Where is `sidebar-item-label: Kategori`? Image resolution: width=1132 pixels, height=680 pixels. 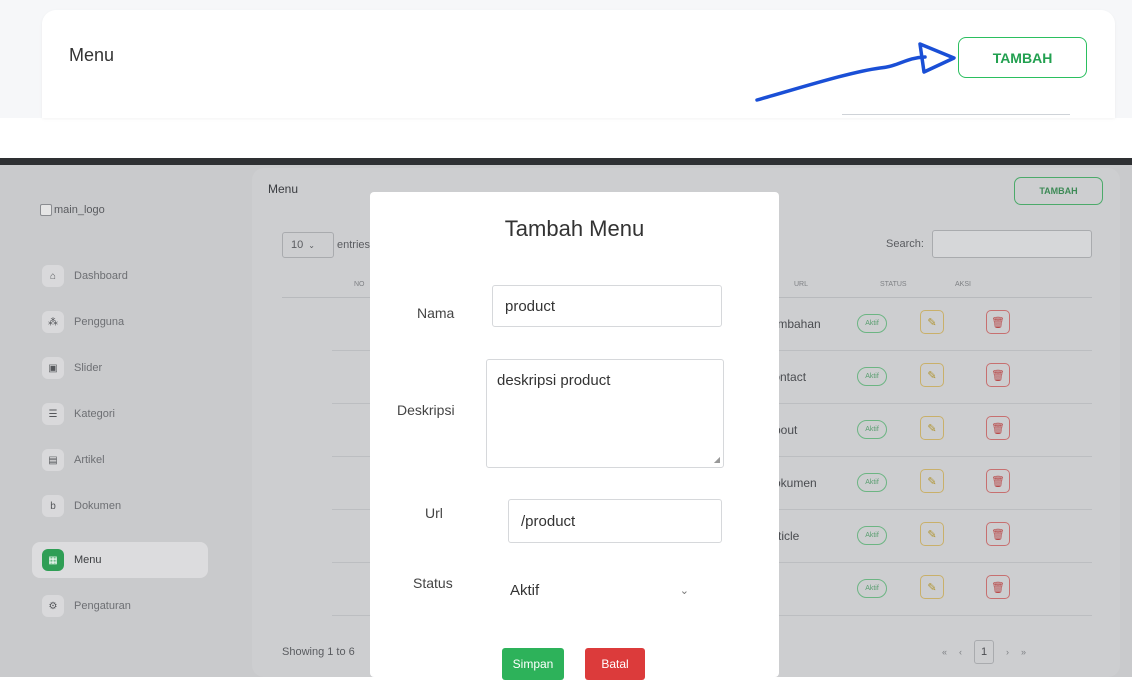
sidebar-item-label: Kategori is located at coordinates (94, 414).